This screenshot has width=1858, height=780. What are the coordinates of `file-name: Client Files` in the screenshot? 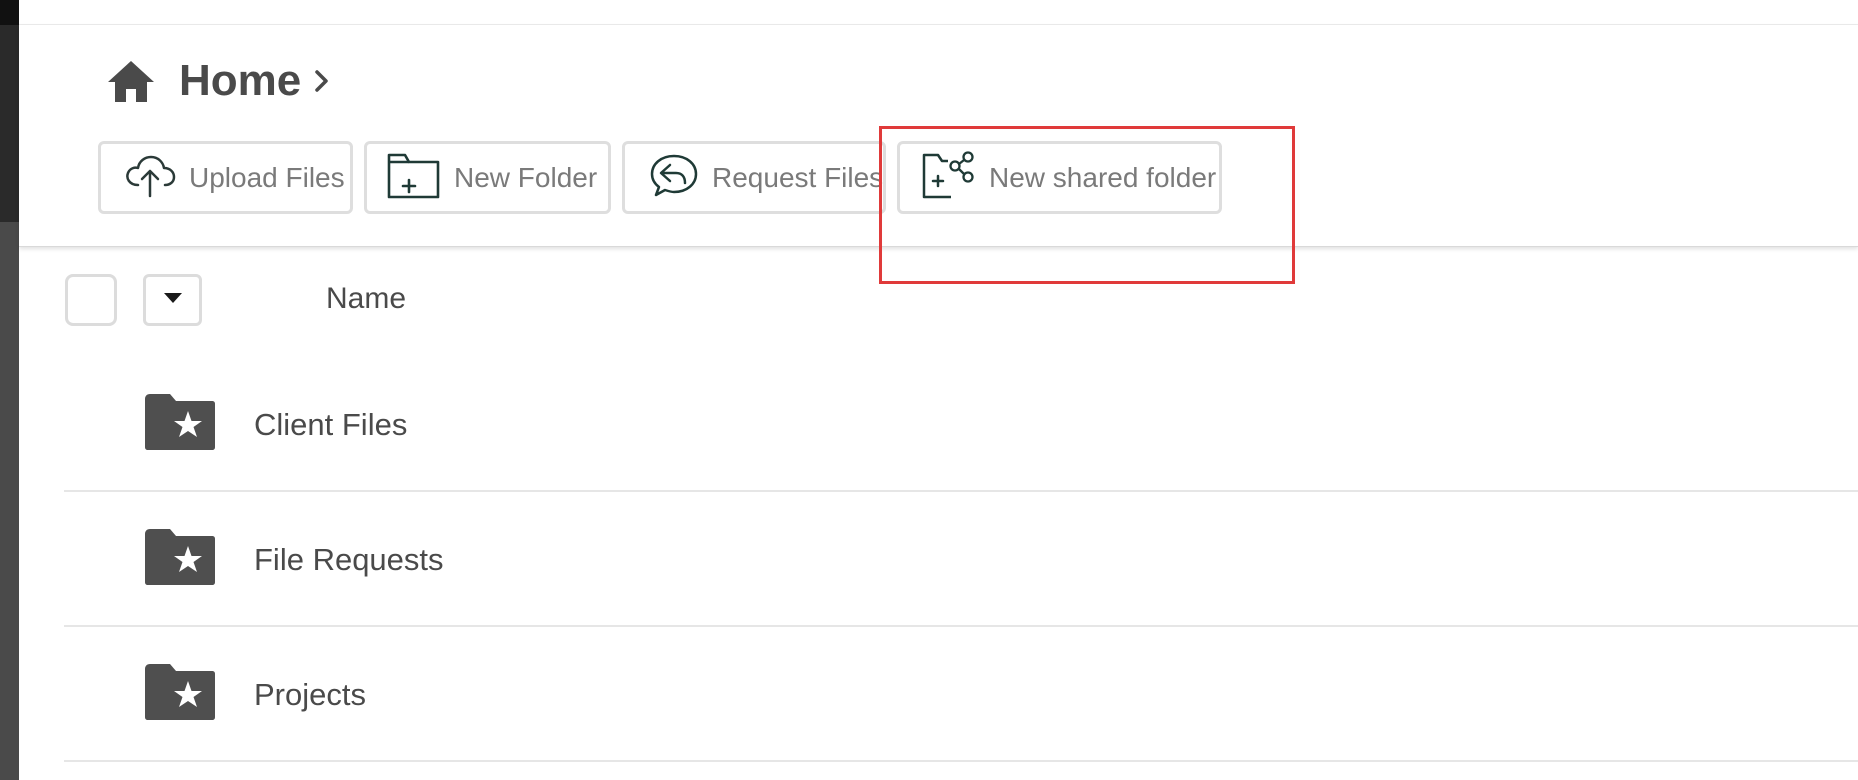 It's located at (330, 425).